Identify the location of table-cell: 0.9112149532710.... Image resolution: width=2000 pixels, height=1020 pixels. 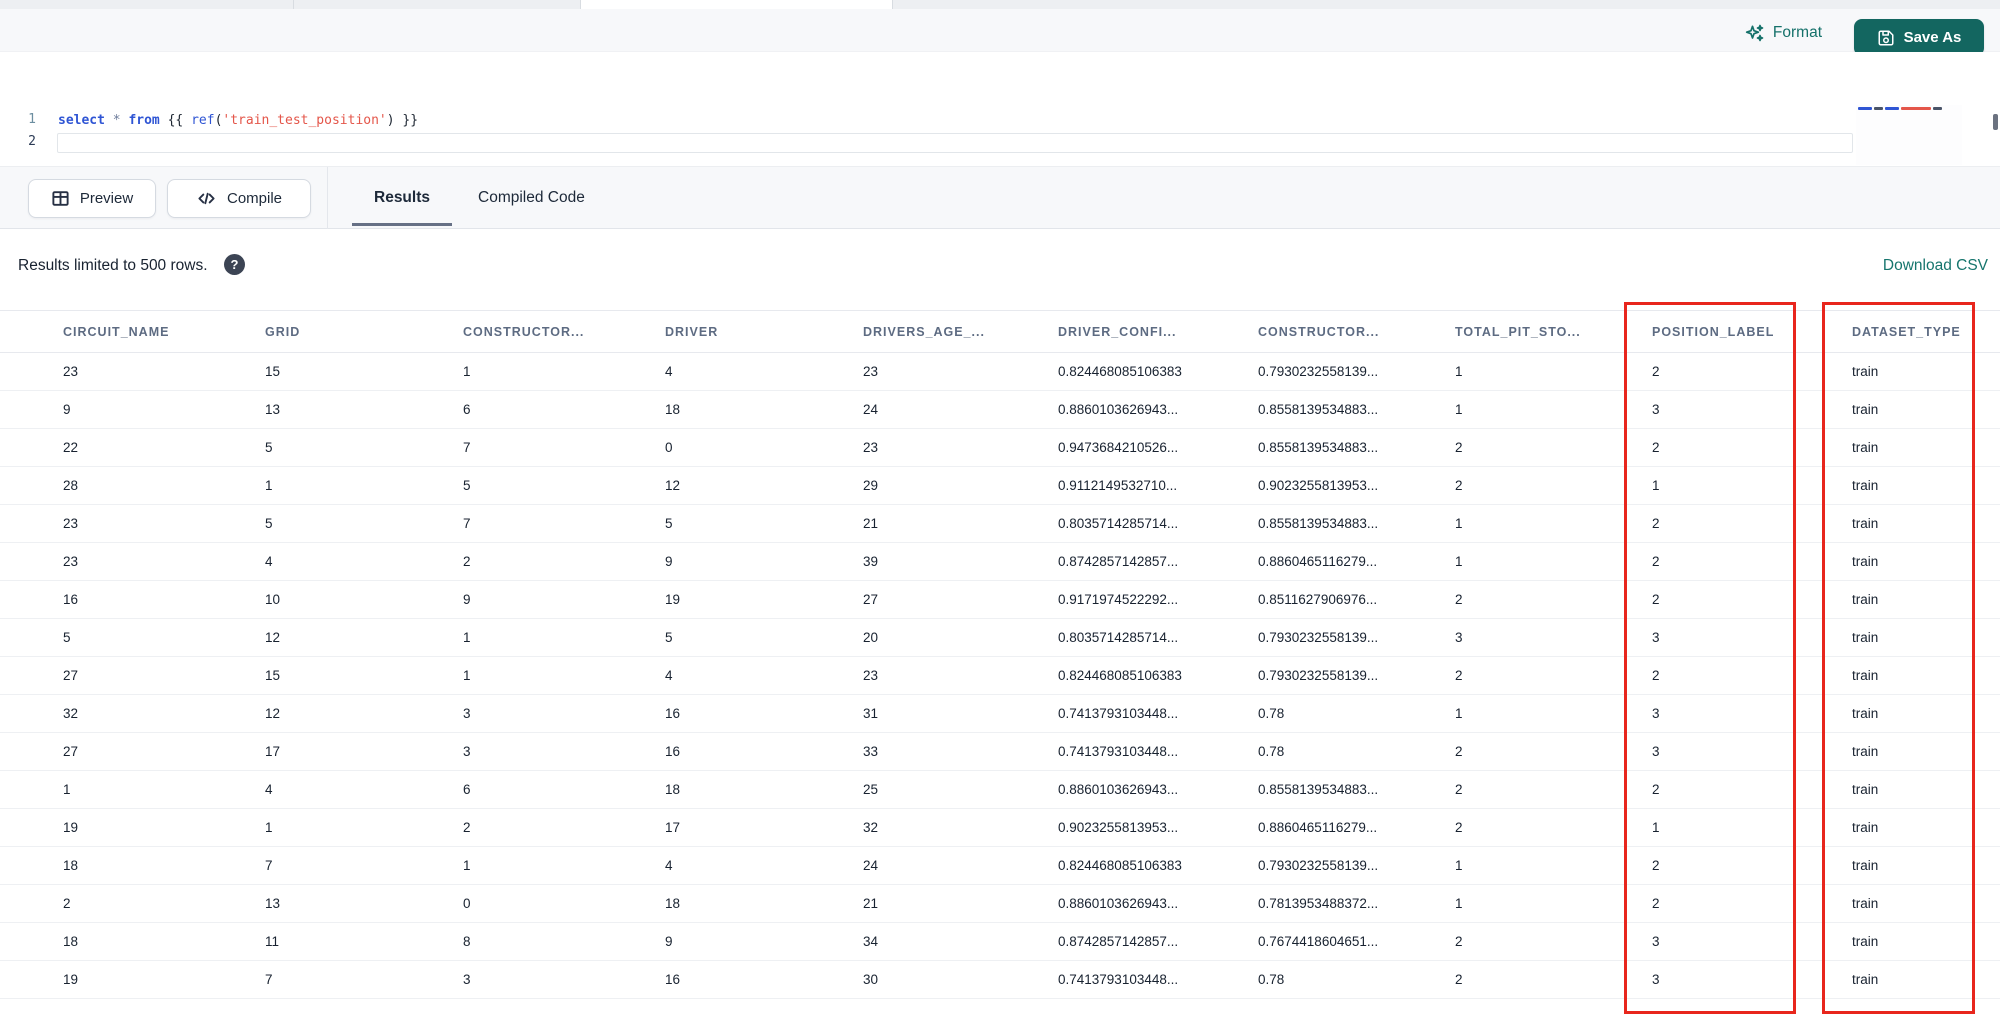
(1100, 485).